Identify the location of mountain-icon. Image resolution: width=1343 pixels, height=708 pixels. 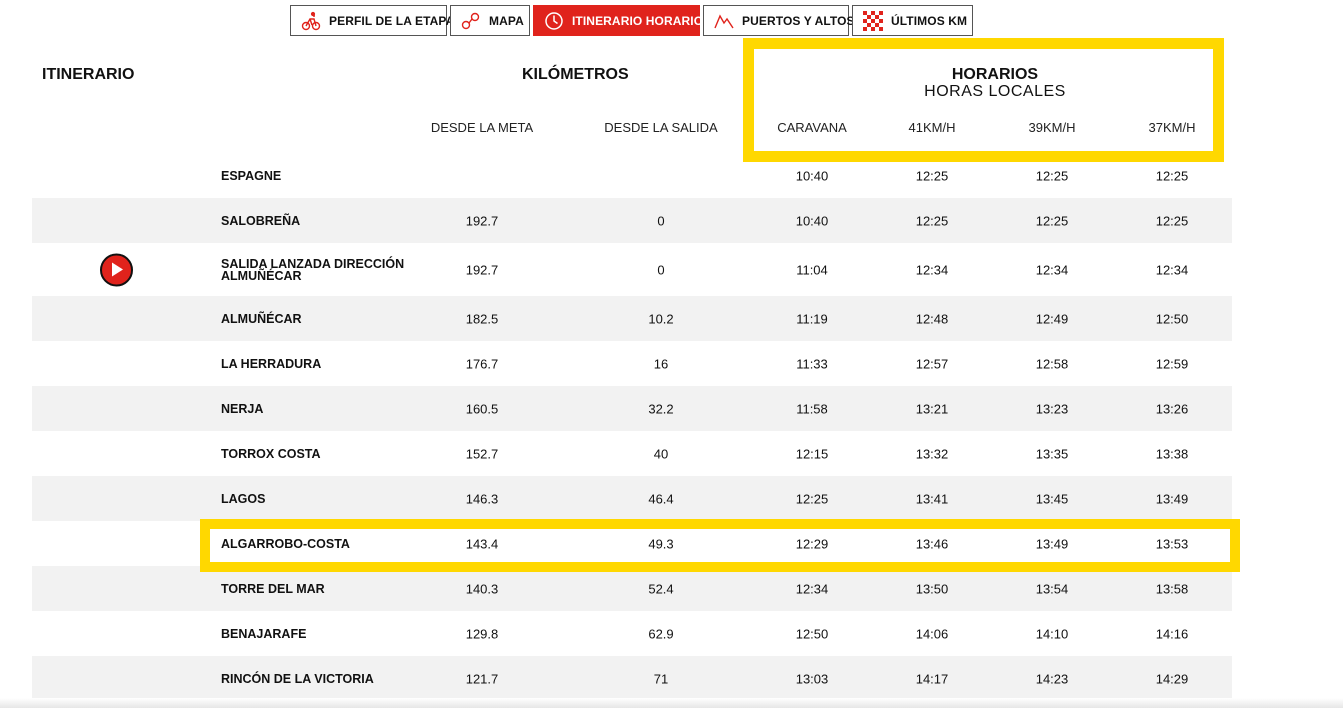
(724, 21).